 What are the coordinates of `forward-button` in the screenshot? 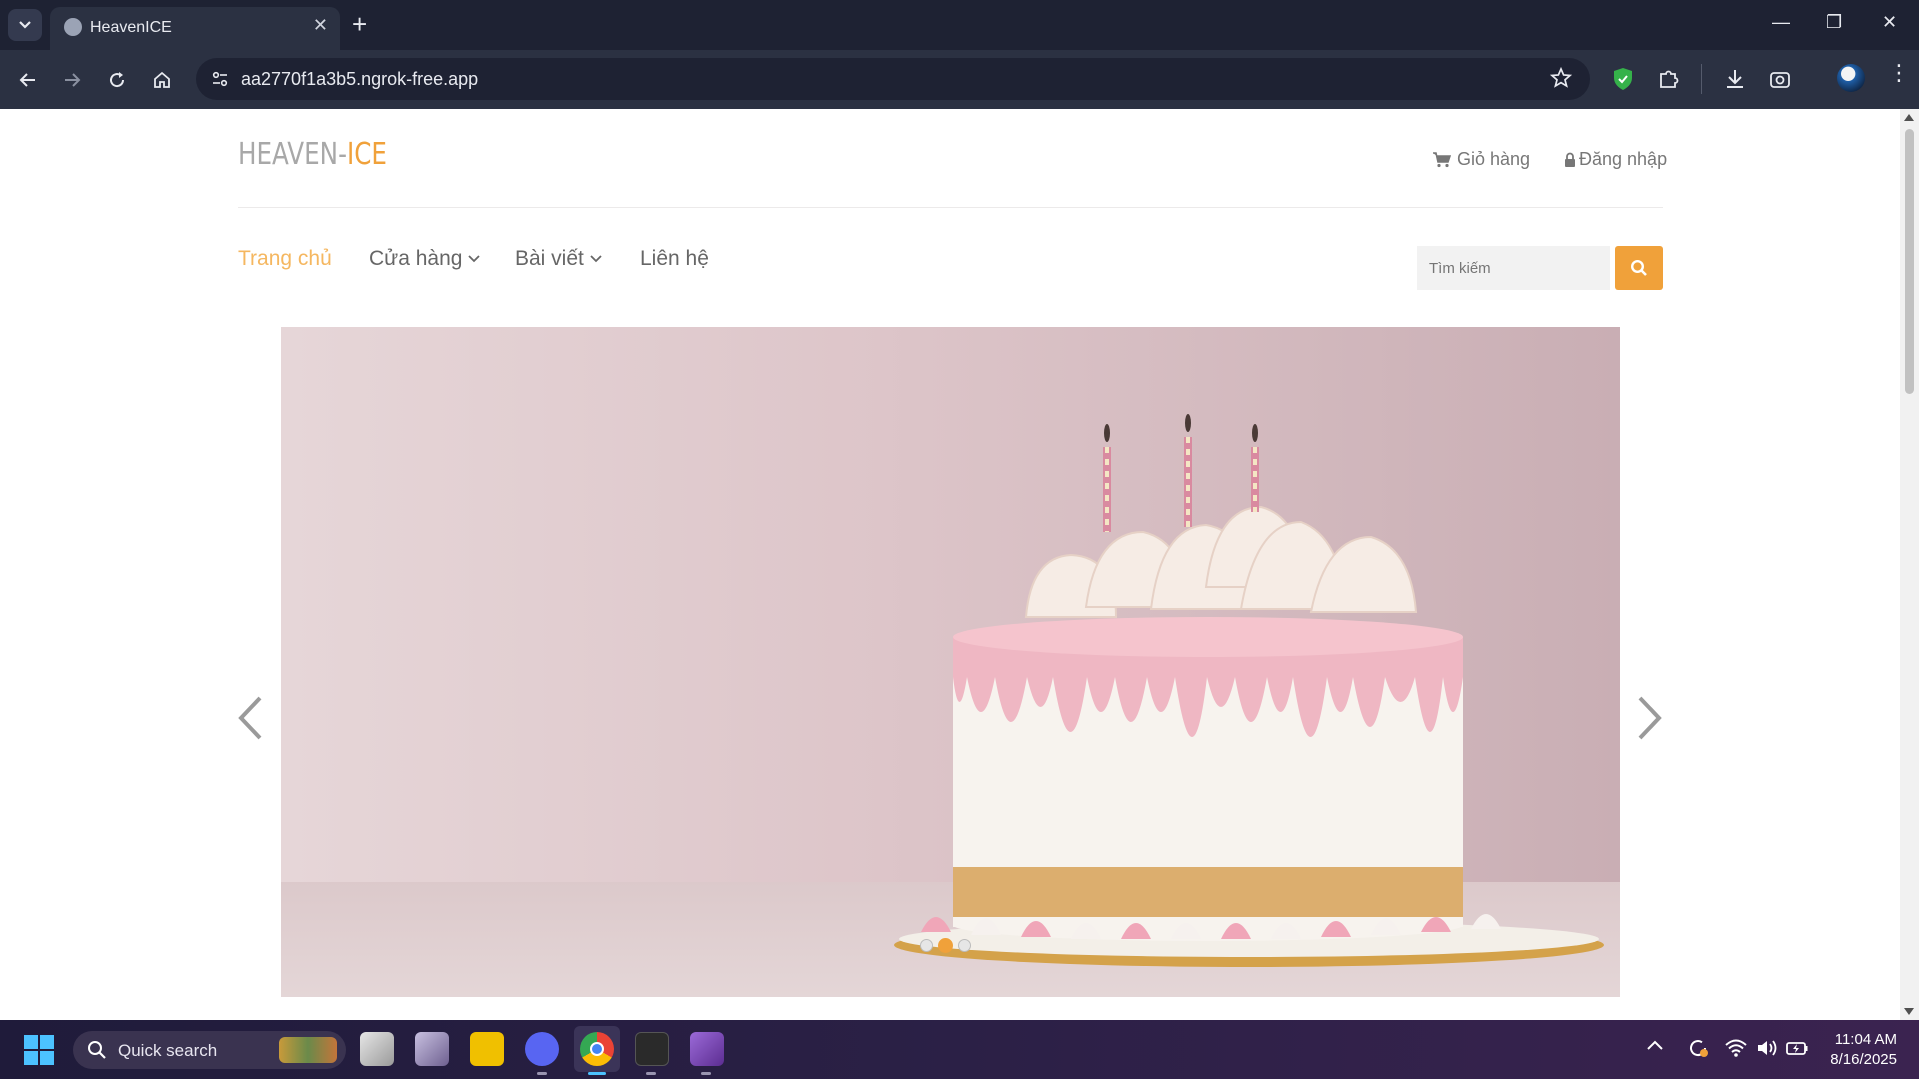 It's located at (72, 80).